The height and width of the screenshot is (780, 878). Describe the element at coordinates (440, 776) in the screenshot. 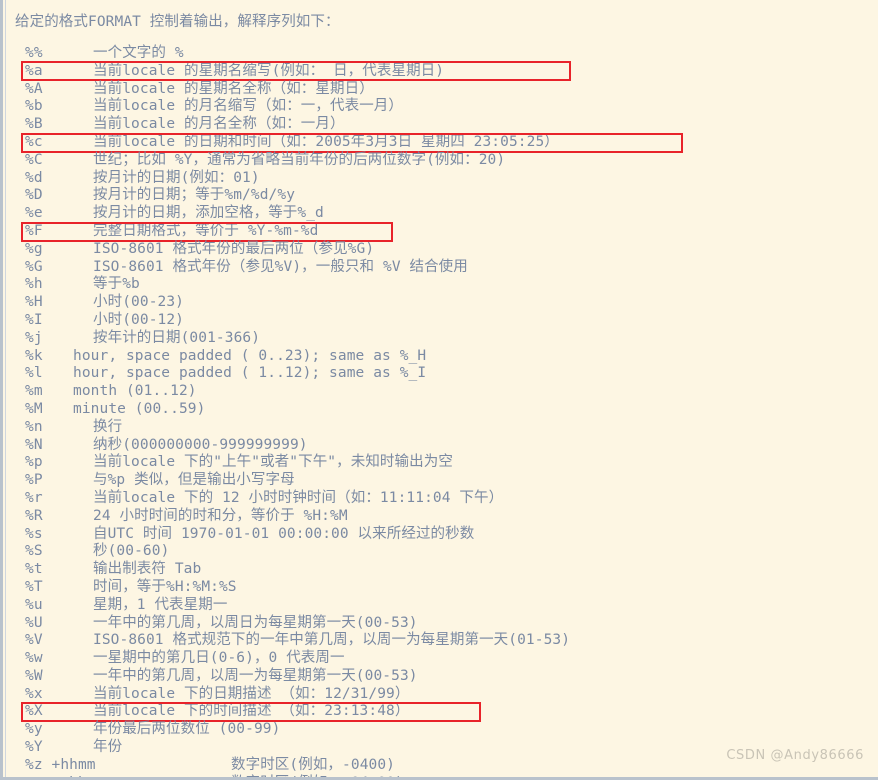

I see `format-spec-row: %:z +hh:mm 数字时区(例如，-04:00)` at that location.